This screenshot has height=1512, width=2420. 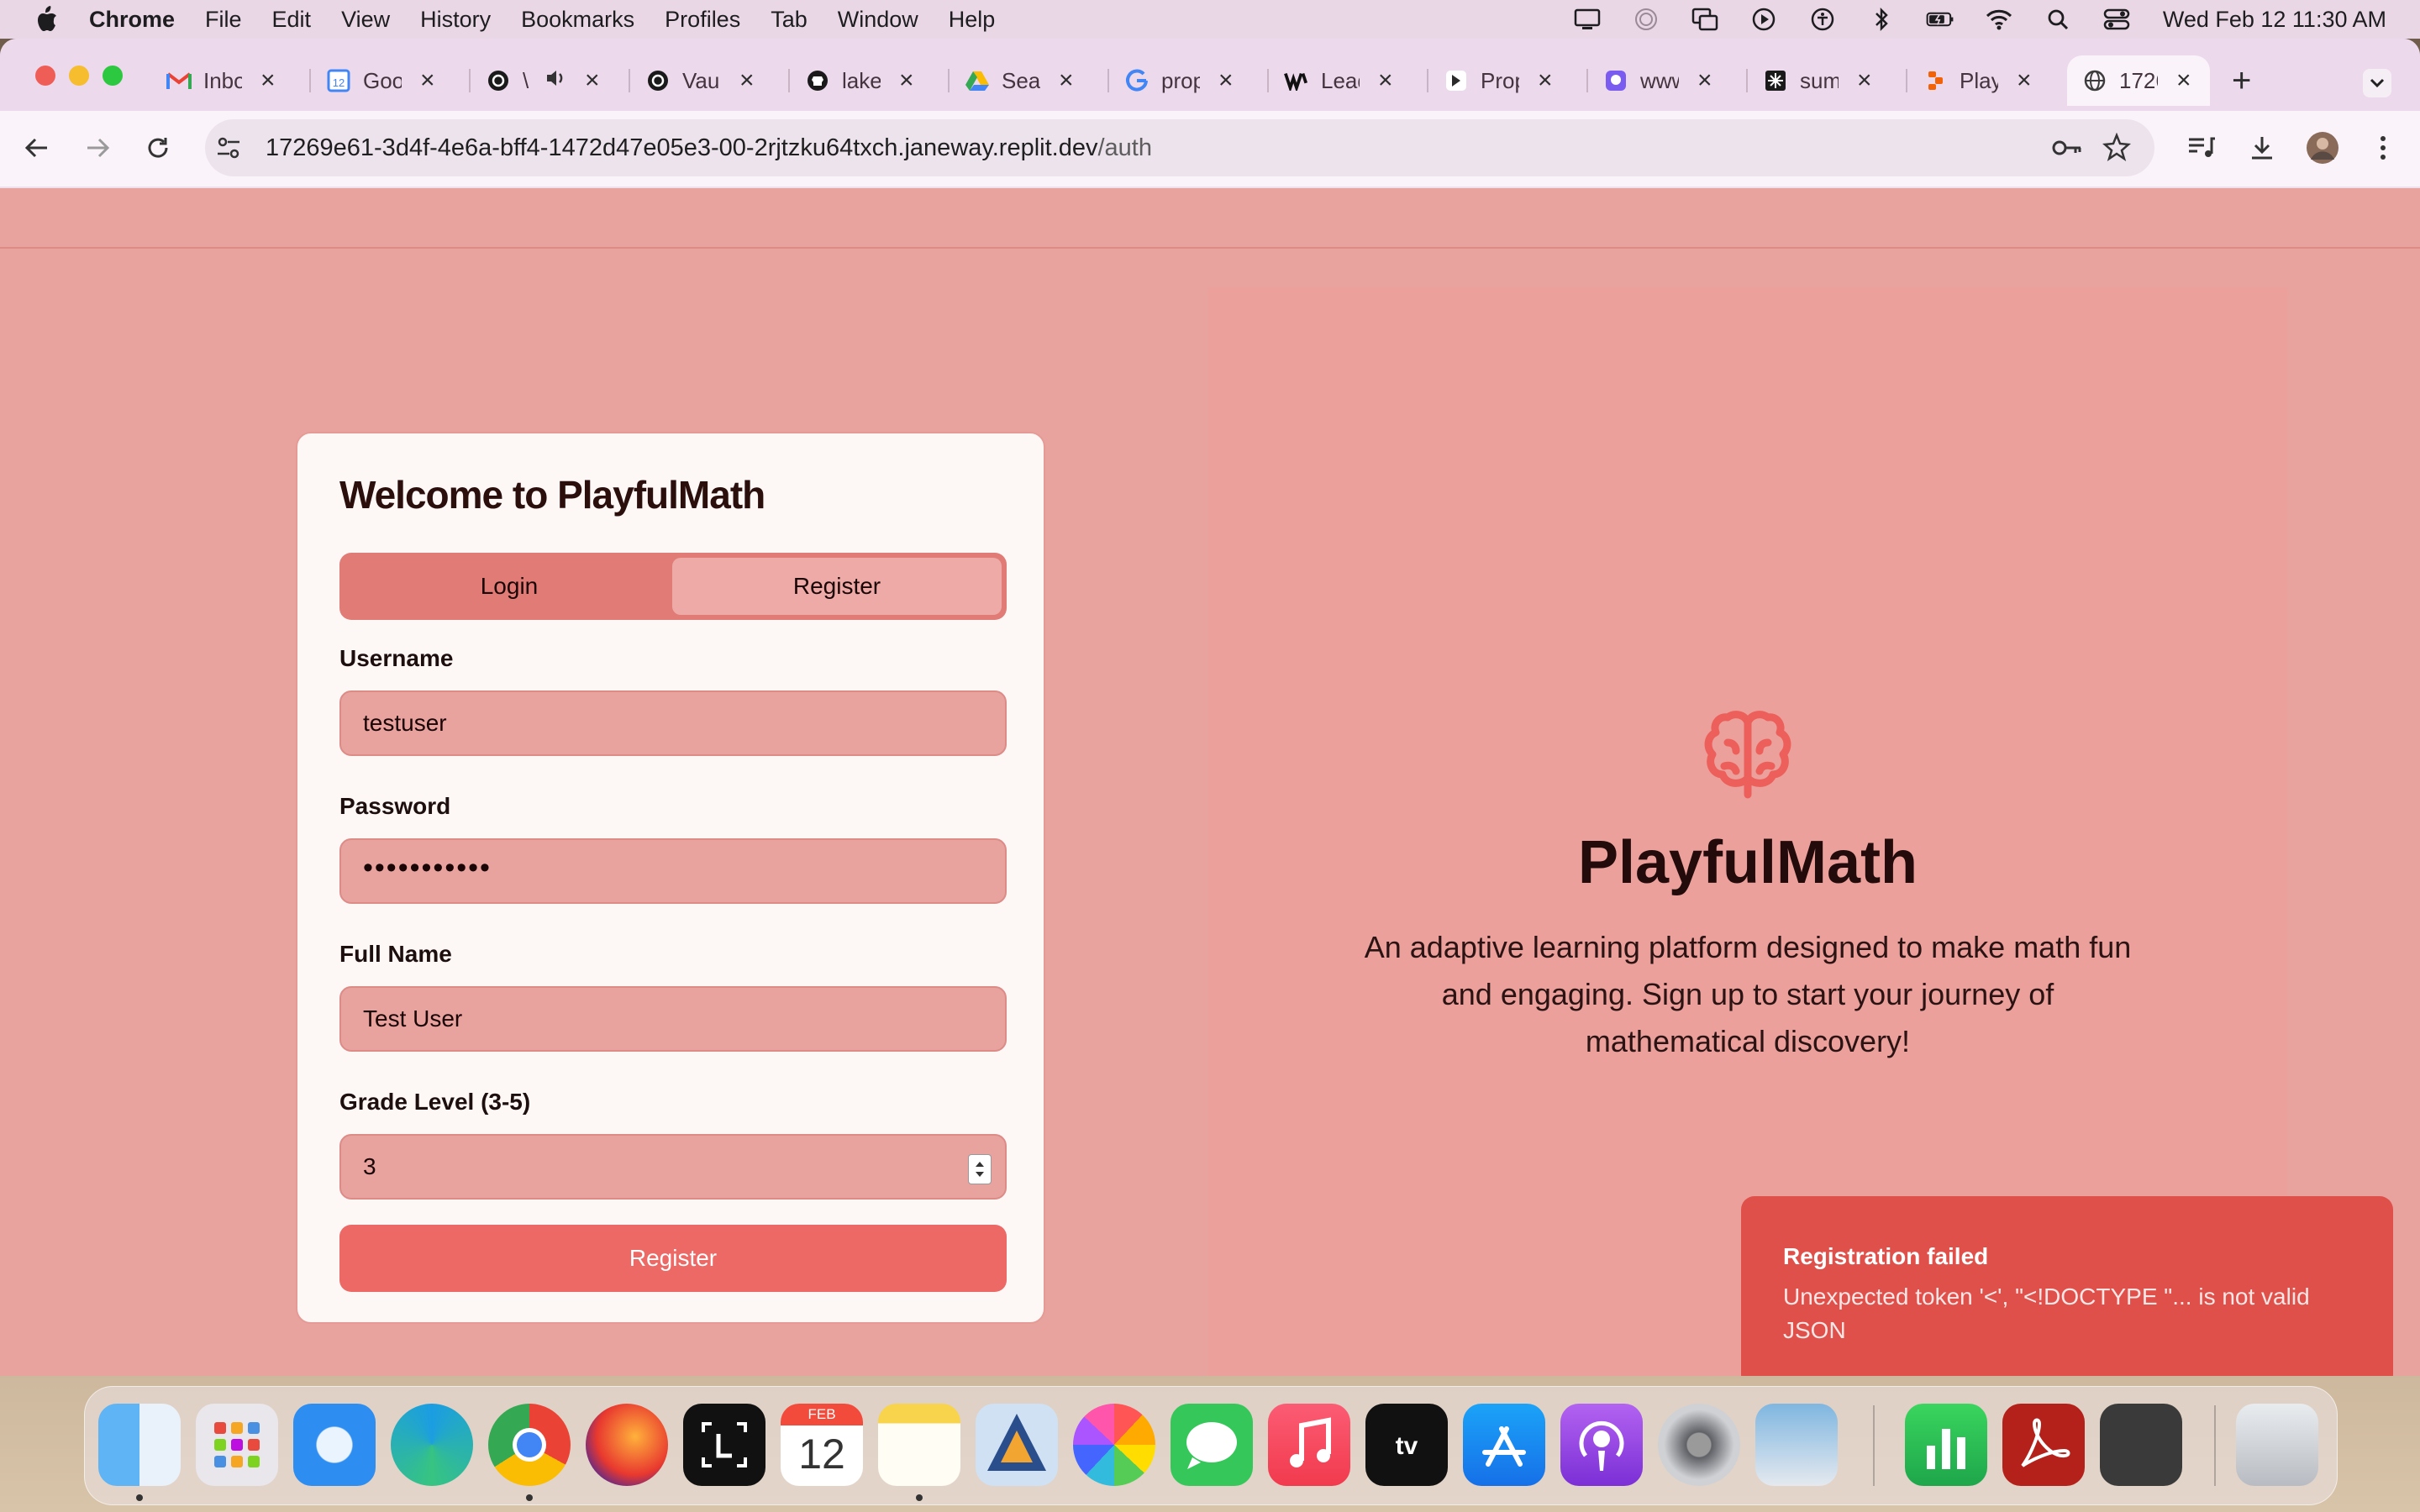 I want to click on airdrop-icon, so click(x=1646, y=19).